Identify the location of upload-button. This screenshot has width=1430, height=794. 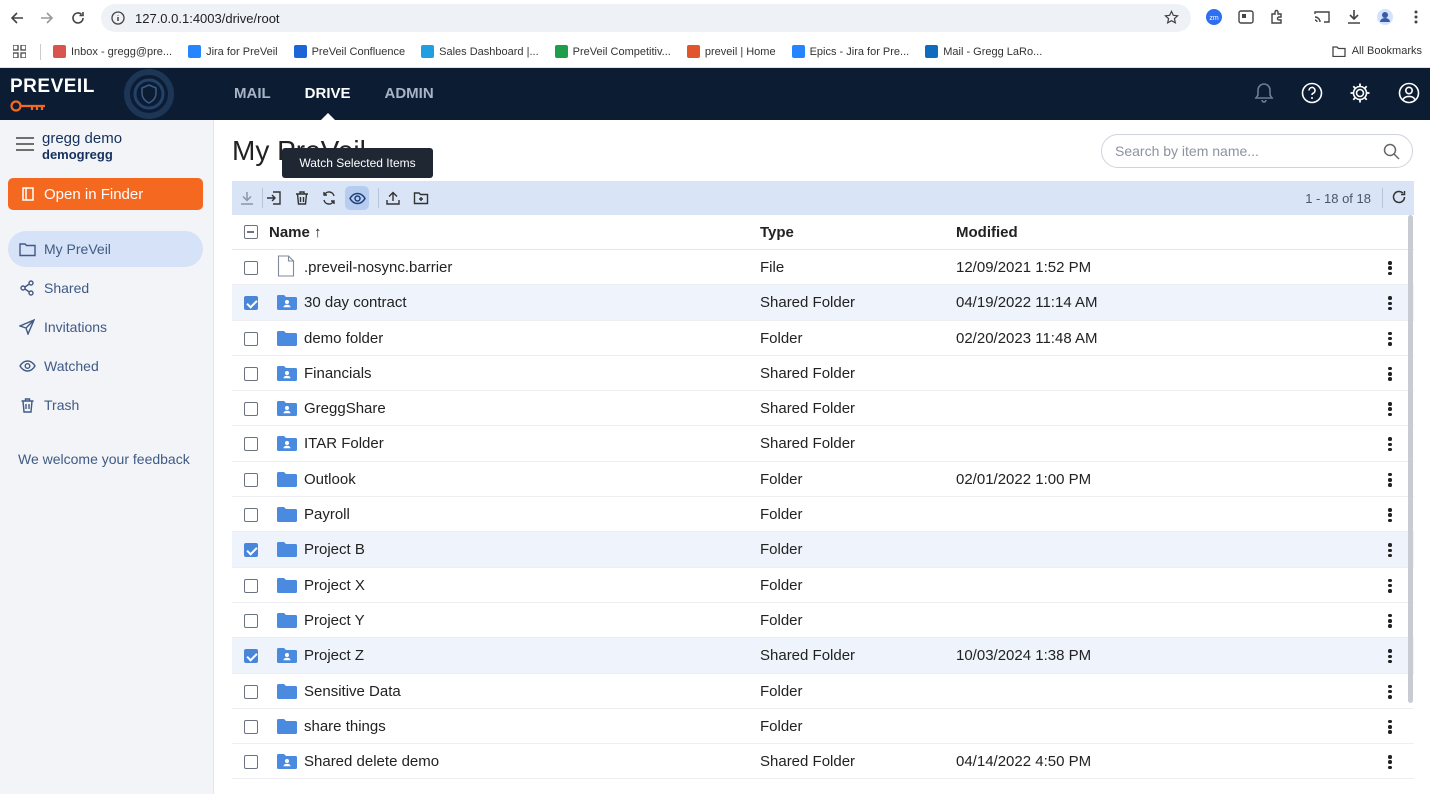
(393, 198).